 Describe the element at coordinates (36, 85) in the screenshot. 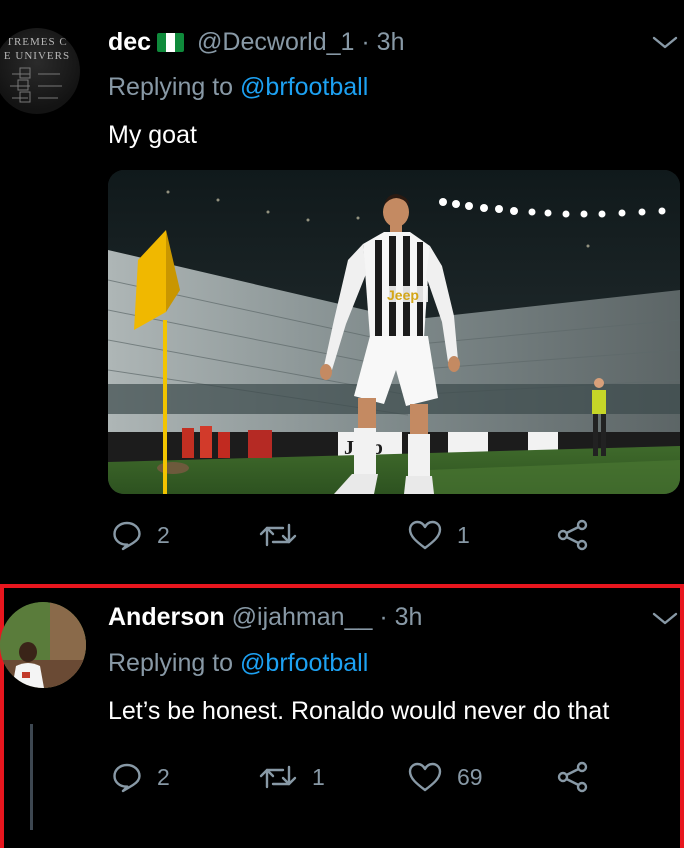

I see `avatar-scribbles` at that location.